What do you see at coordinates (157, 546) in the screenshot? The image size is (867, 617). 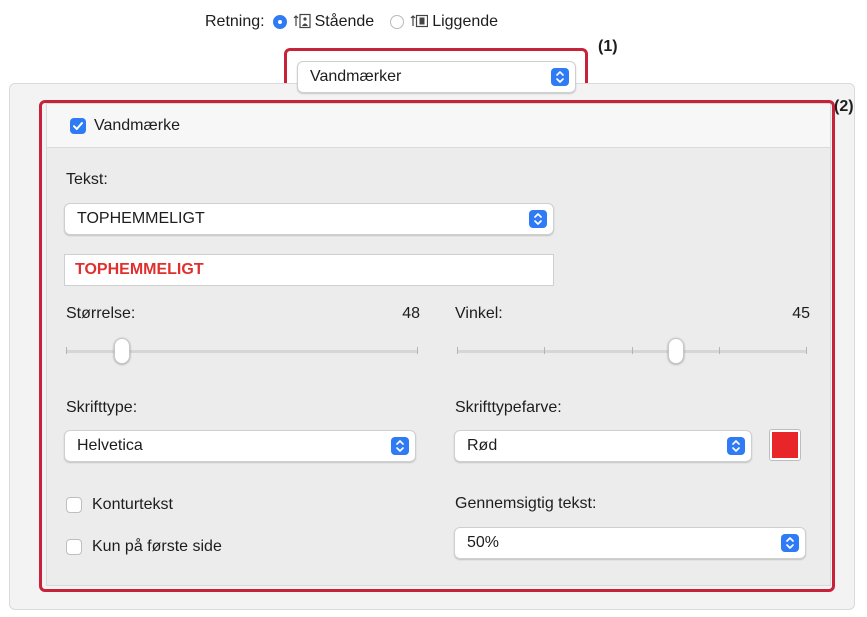 I see `first-page-only-label: Kun på første side` at bounding box center [157, 546].